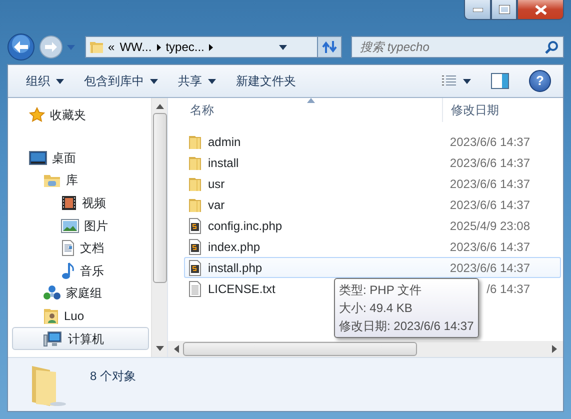 Image resolution: width=571 pixels, height=419 pixels. What do you see at coordinates (69, 203) in the screenshot?
I see `film-icon` at bounding box center [69, 203].